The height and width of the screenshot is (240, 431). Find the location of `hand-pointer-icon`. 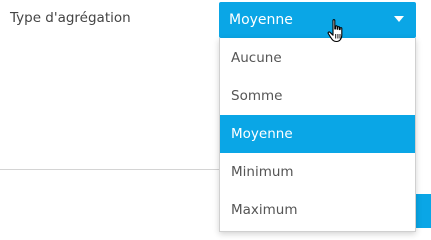

hand-pointer-icon is located at coordinates (335, 31).